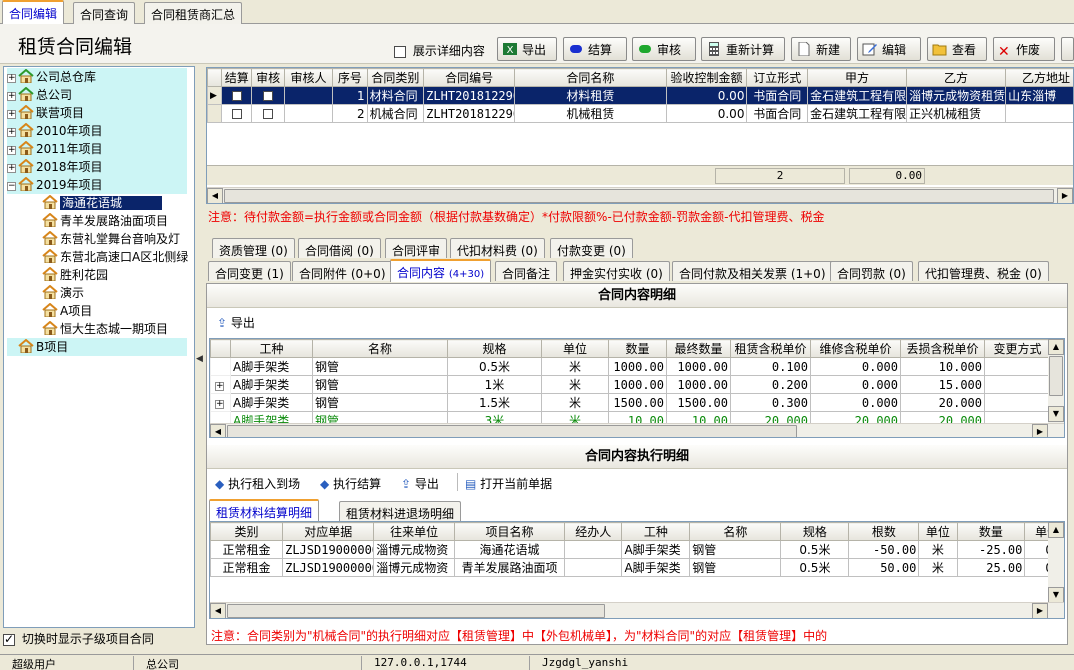 The width and height of the screenshot is (1074, 670). Describe the element at coordinates (884, 549) in the screenshot. I see `table-cell: -50.00` at that location.